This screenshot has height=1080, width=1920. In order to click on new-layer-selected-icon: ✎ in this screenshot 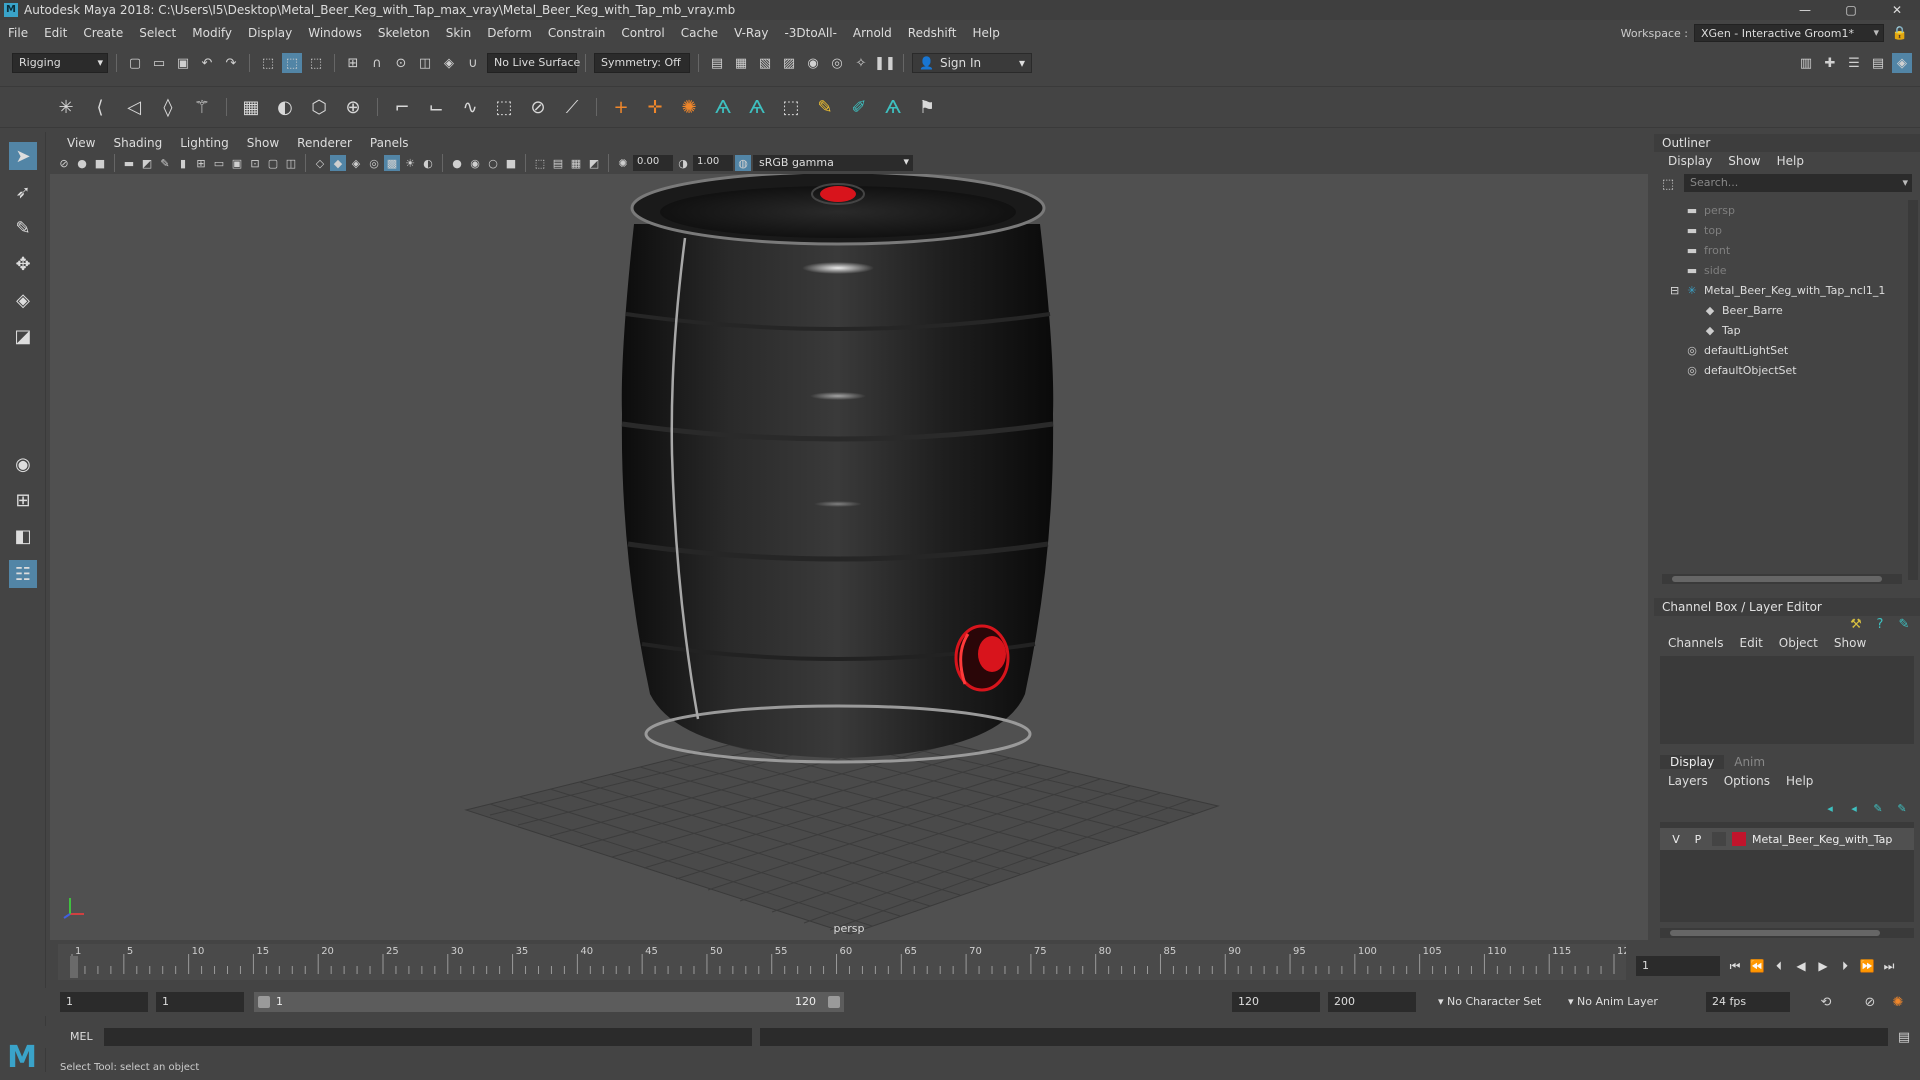, I will do `click(1902, 808)`.